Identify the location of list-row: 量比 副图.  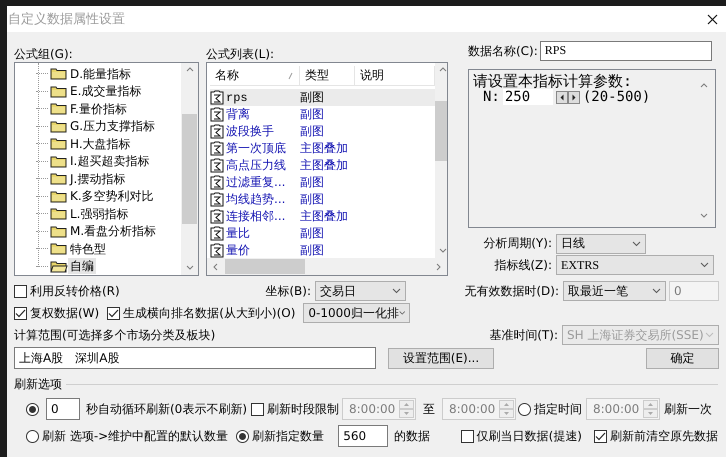
(322, 233).